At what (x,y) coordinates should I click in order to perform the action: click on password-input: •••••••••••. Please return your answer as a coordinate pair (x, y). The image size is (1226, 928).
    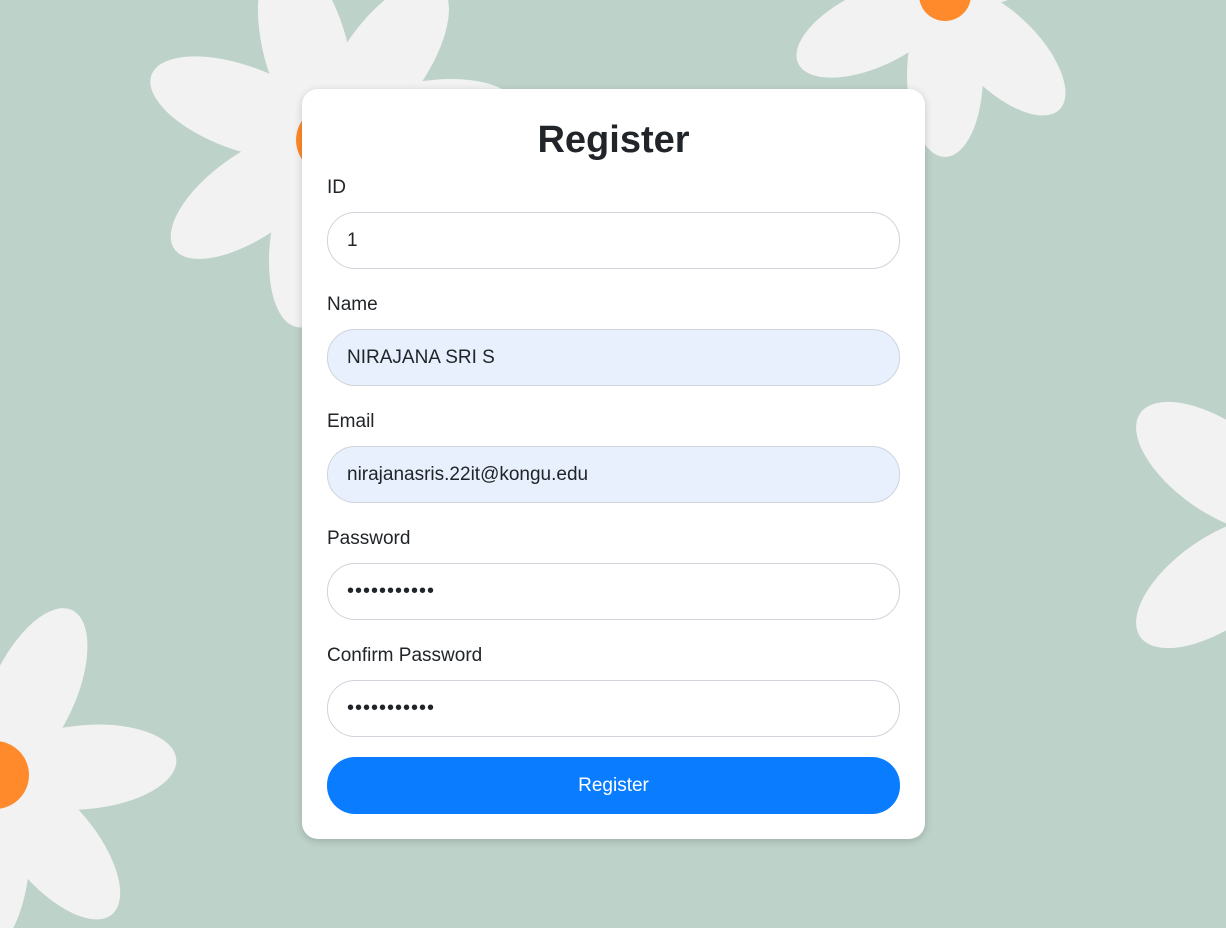
    Looking at the image, I should click on (613, 591).